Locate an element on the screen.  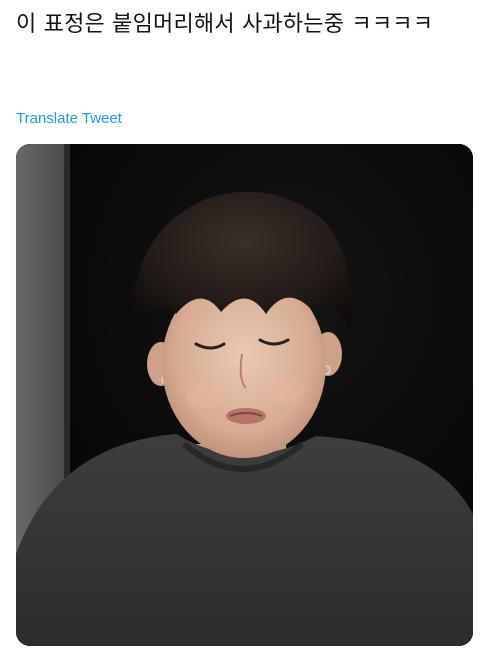
tweet-text: 이 표정은 붙임머리해서 사과하는중 ㅋㅋㅋㅋ is located at coordinates (225, 24).